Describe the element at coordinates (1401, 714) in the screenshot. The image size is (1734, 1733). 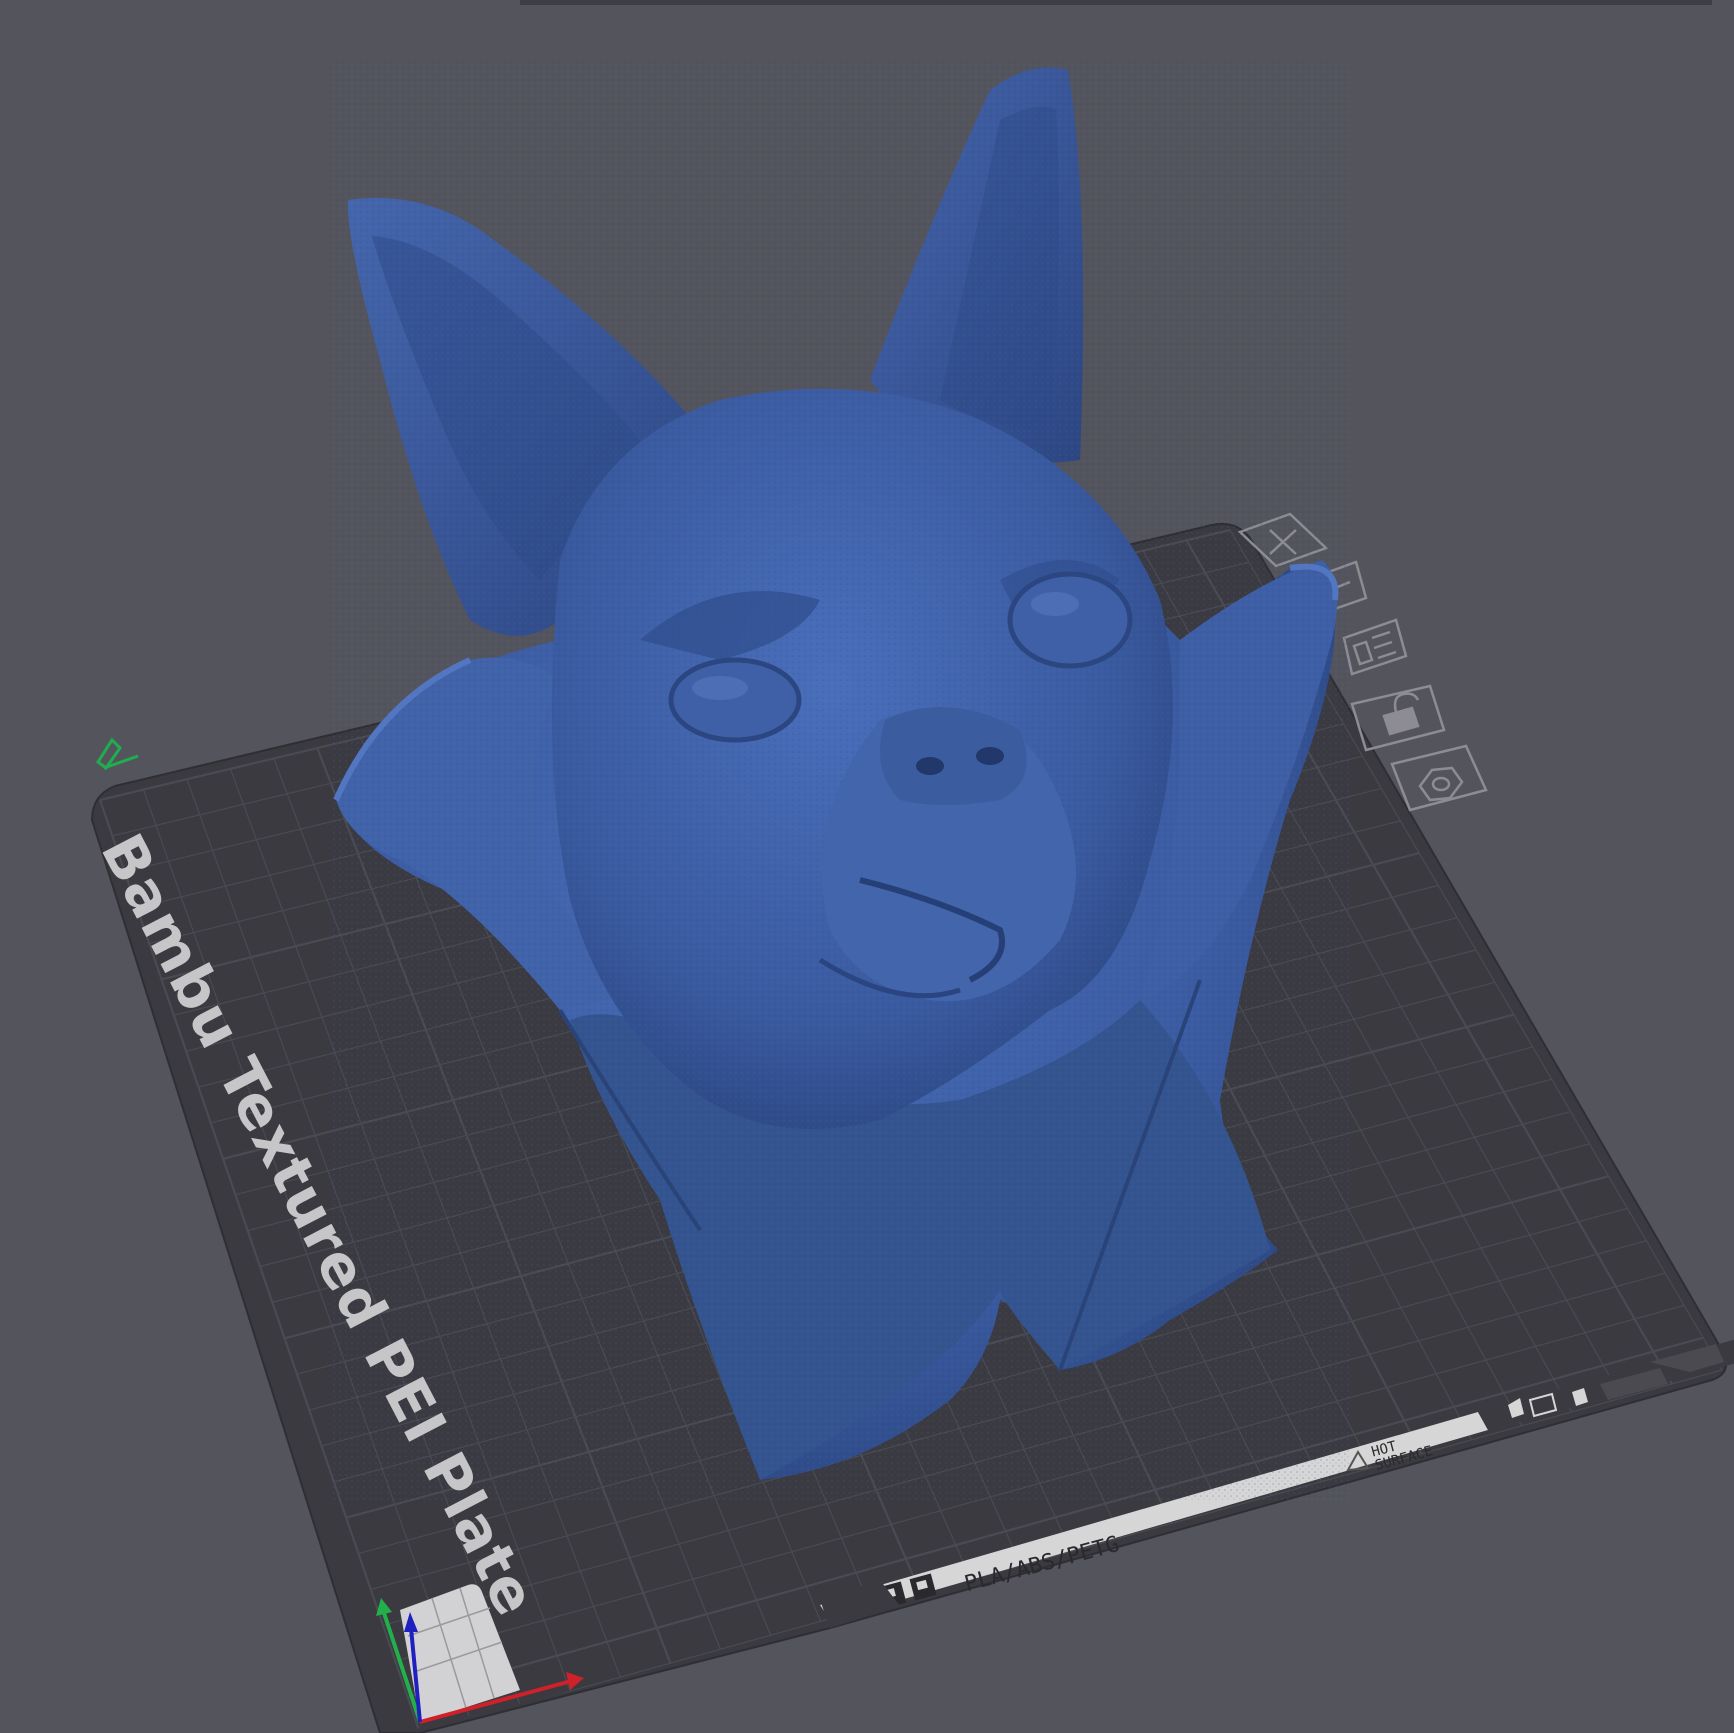
I see `unlock-icon` at that location.